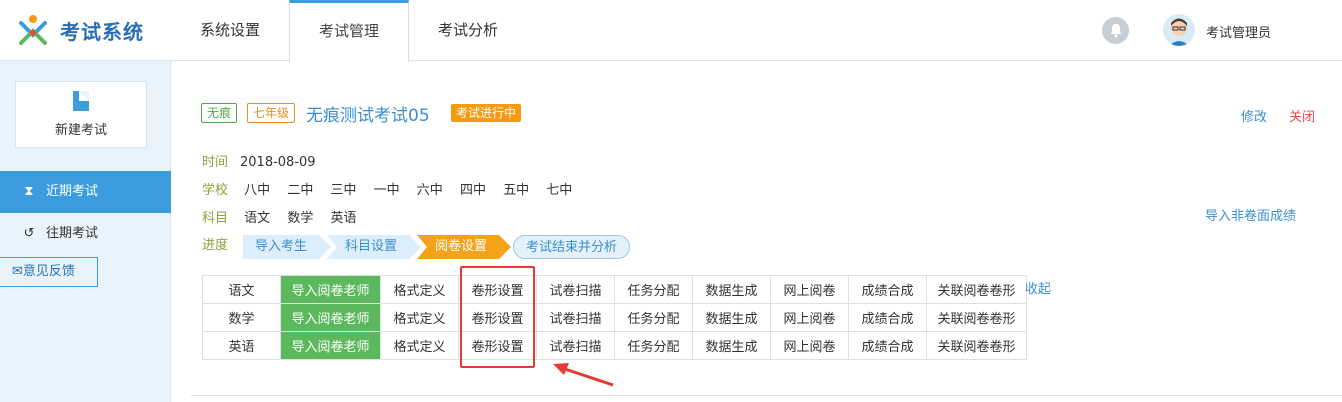 The image size is (1342, 402). I want to click on nav-exam-analysis: 考试分析, so click(468, 30).